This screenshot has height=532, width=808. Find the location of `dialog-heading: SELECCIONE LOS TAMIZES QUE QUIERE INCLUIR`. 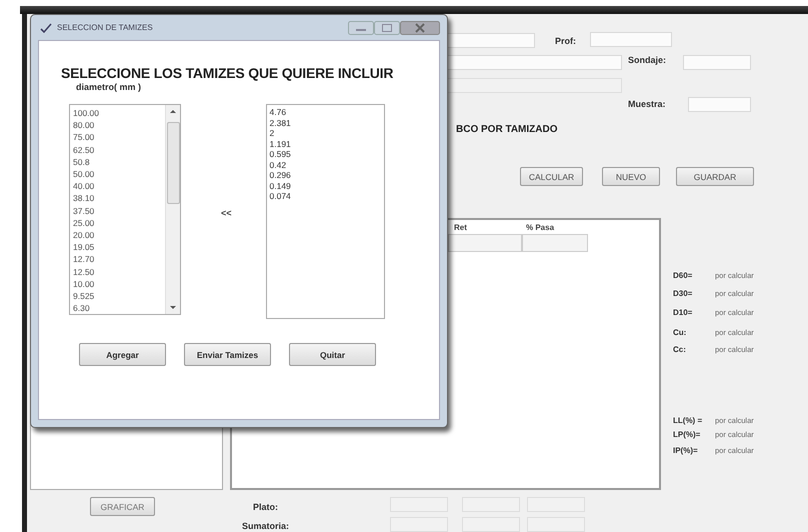

dialog-heading: SELECCIONE LOS TAMIZES QUE QUIERE INCLUIR is located at coordinates (227, 73).